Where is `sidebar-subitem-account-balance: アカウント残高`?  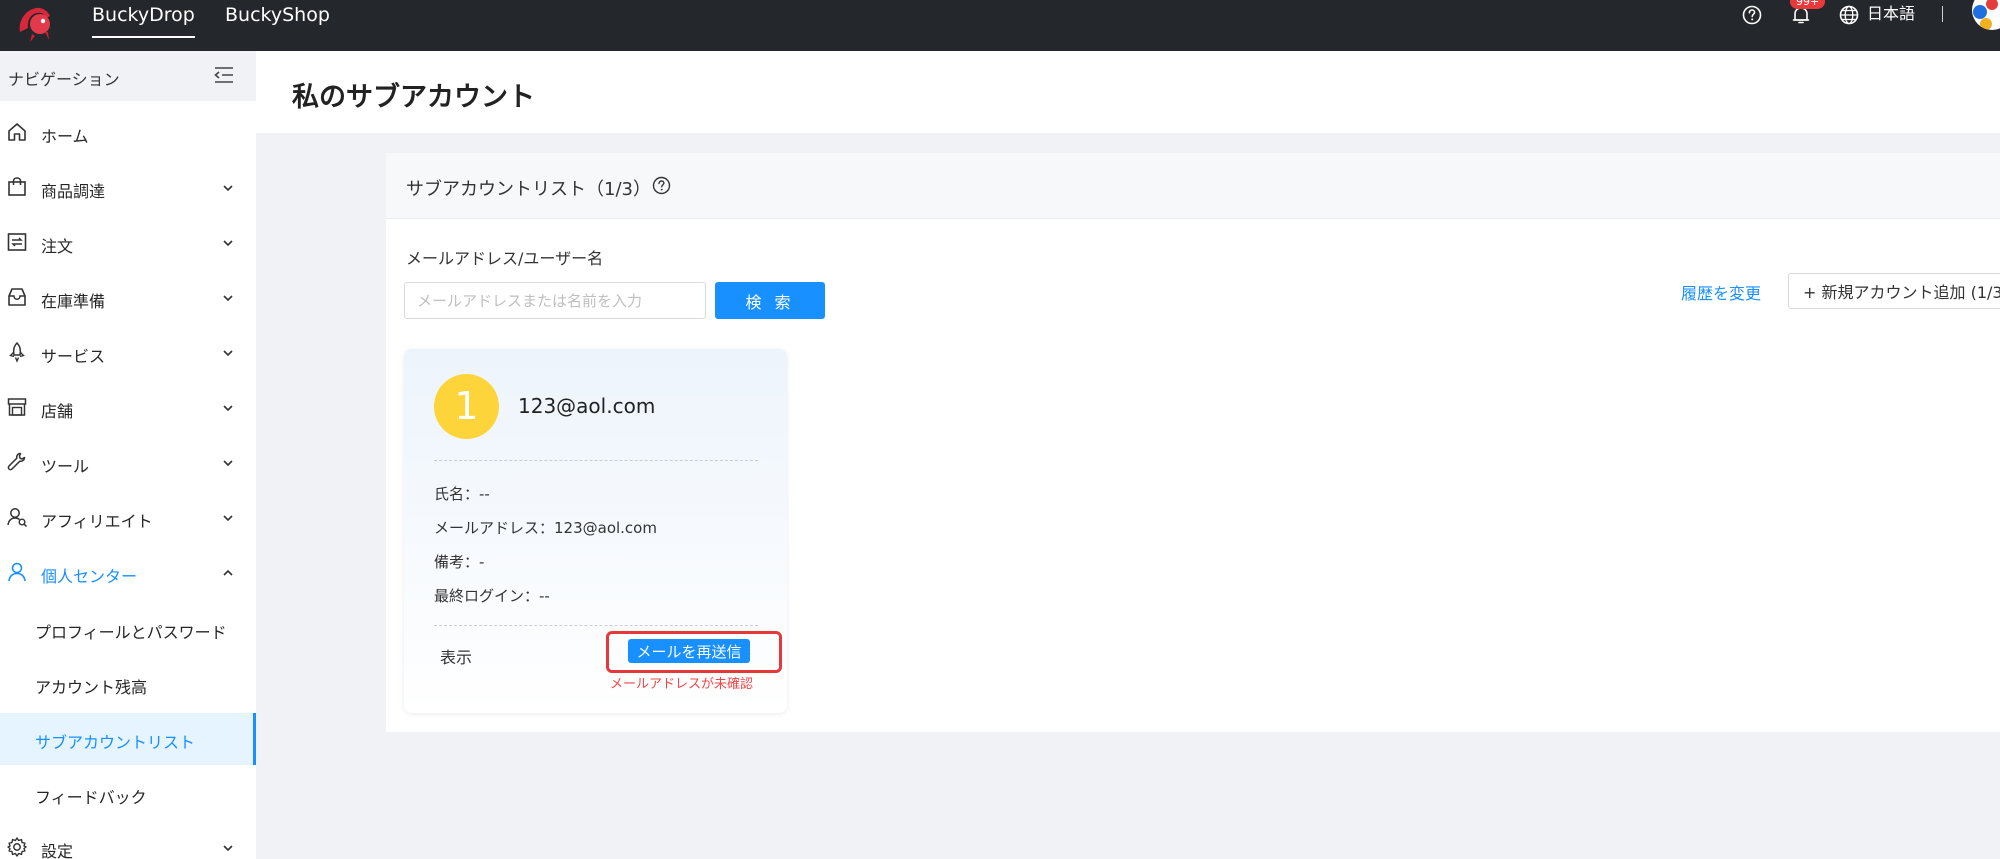 sidebar-subitem-account-balance: アカウント残高 is located at coordinates (128, 684).